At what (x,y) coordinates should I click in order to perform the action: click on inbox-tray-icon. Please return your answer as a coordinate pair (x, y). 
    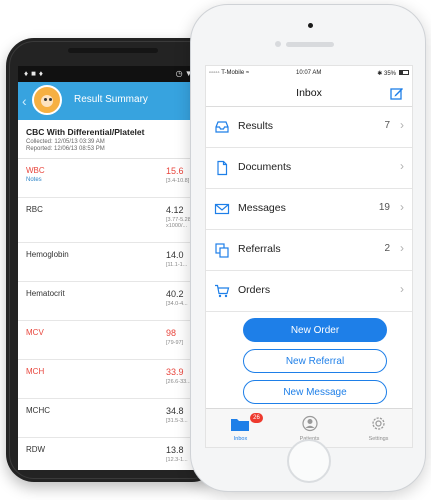
    Looking at the image, I should click on (222, 127).